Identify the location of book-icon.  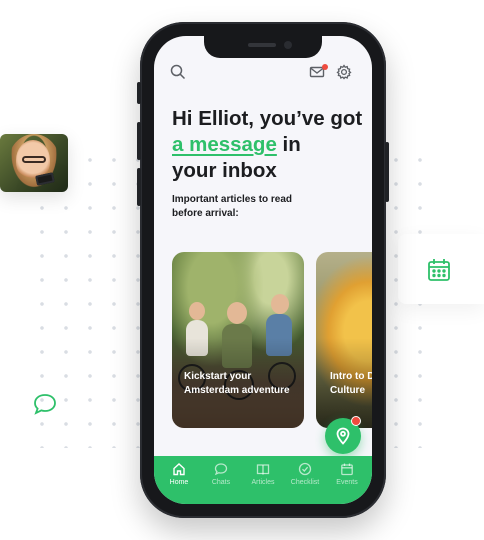
(263, 469).